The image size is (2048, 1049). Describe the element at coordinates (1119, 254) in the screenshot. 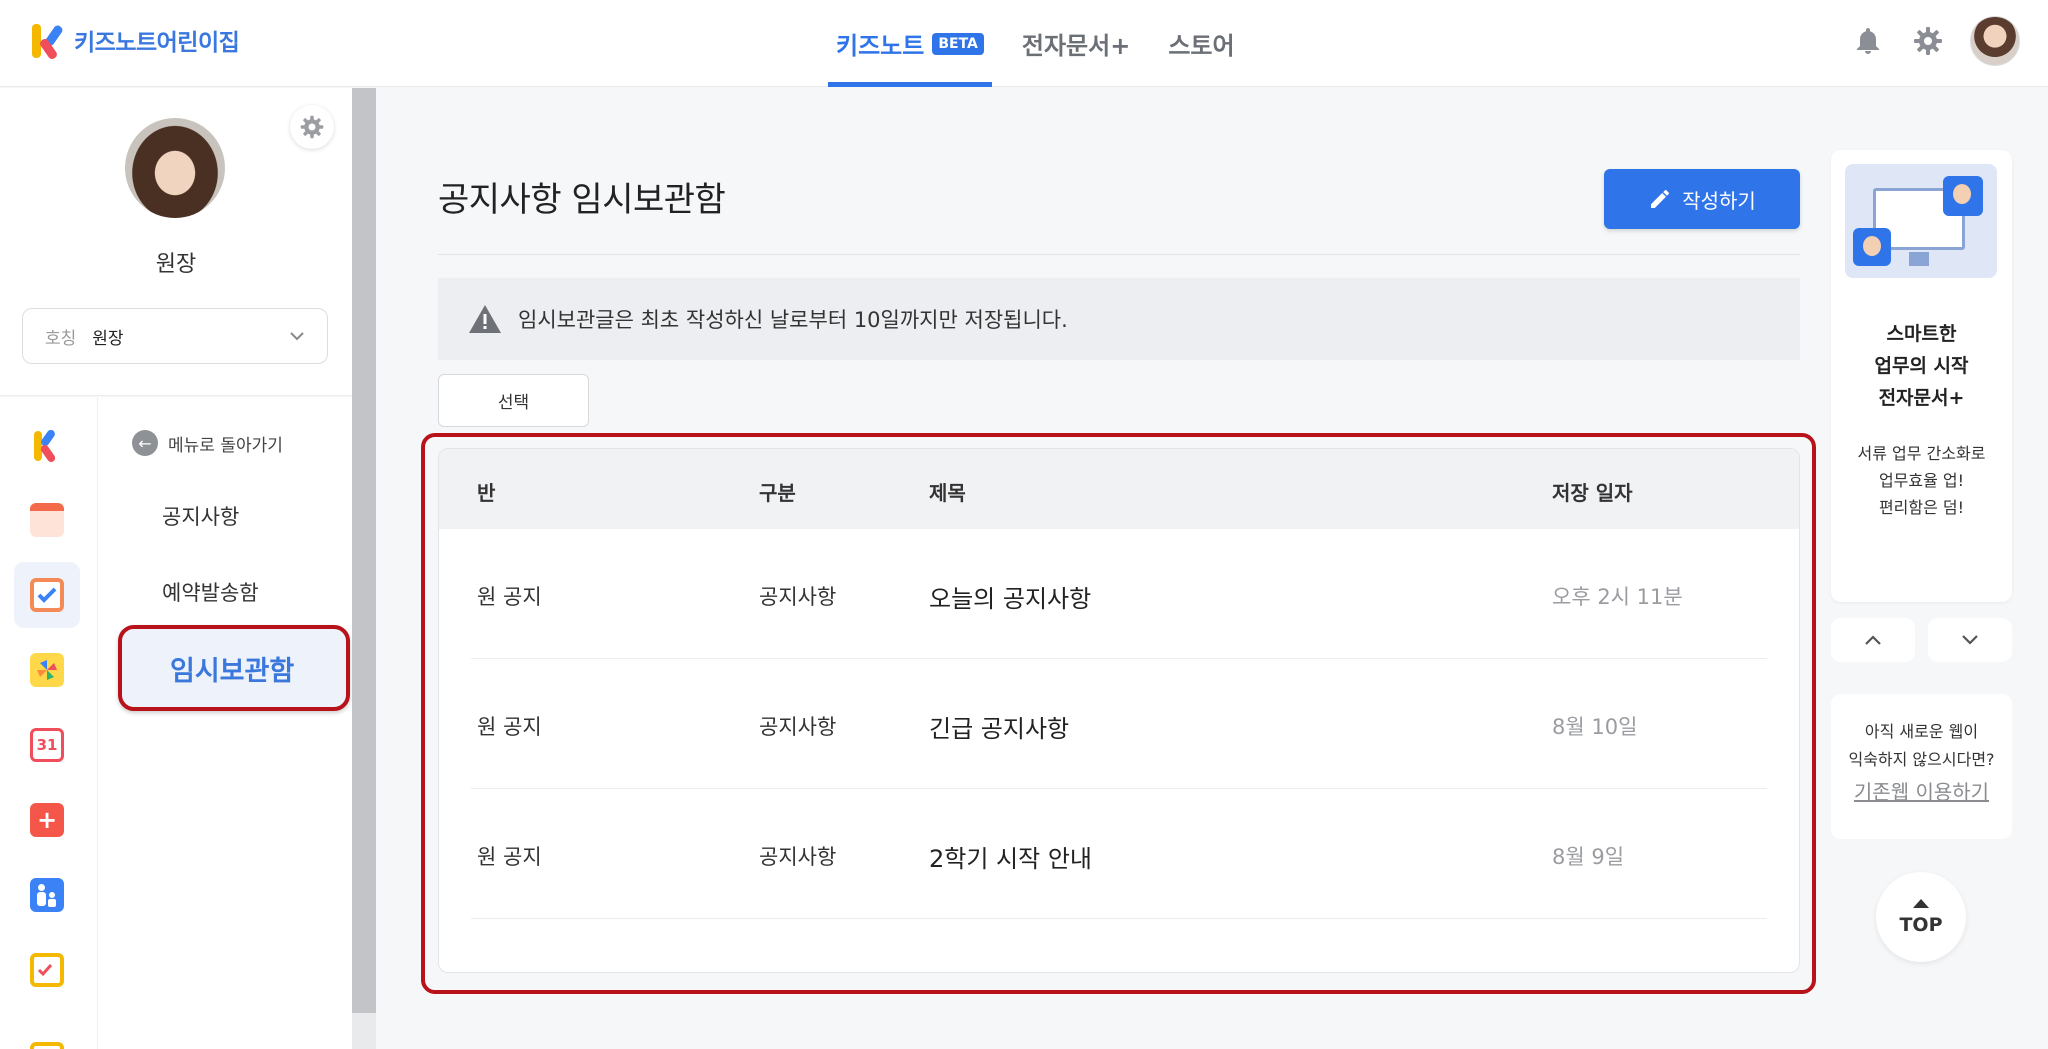

I see `title-divider` at that location.